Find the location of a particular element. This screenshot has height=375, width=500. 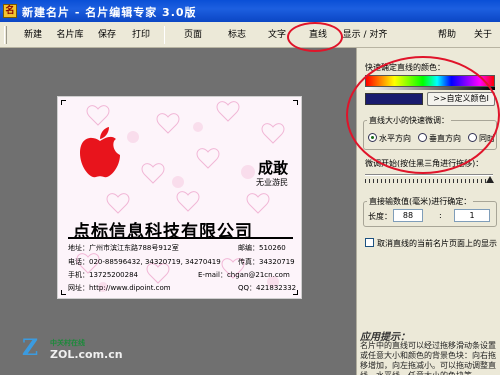

slider-thumb is located at coordinates (490, 179).